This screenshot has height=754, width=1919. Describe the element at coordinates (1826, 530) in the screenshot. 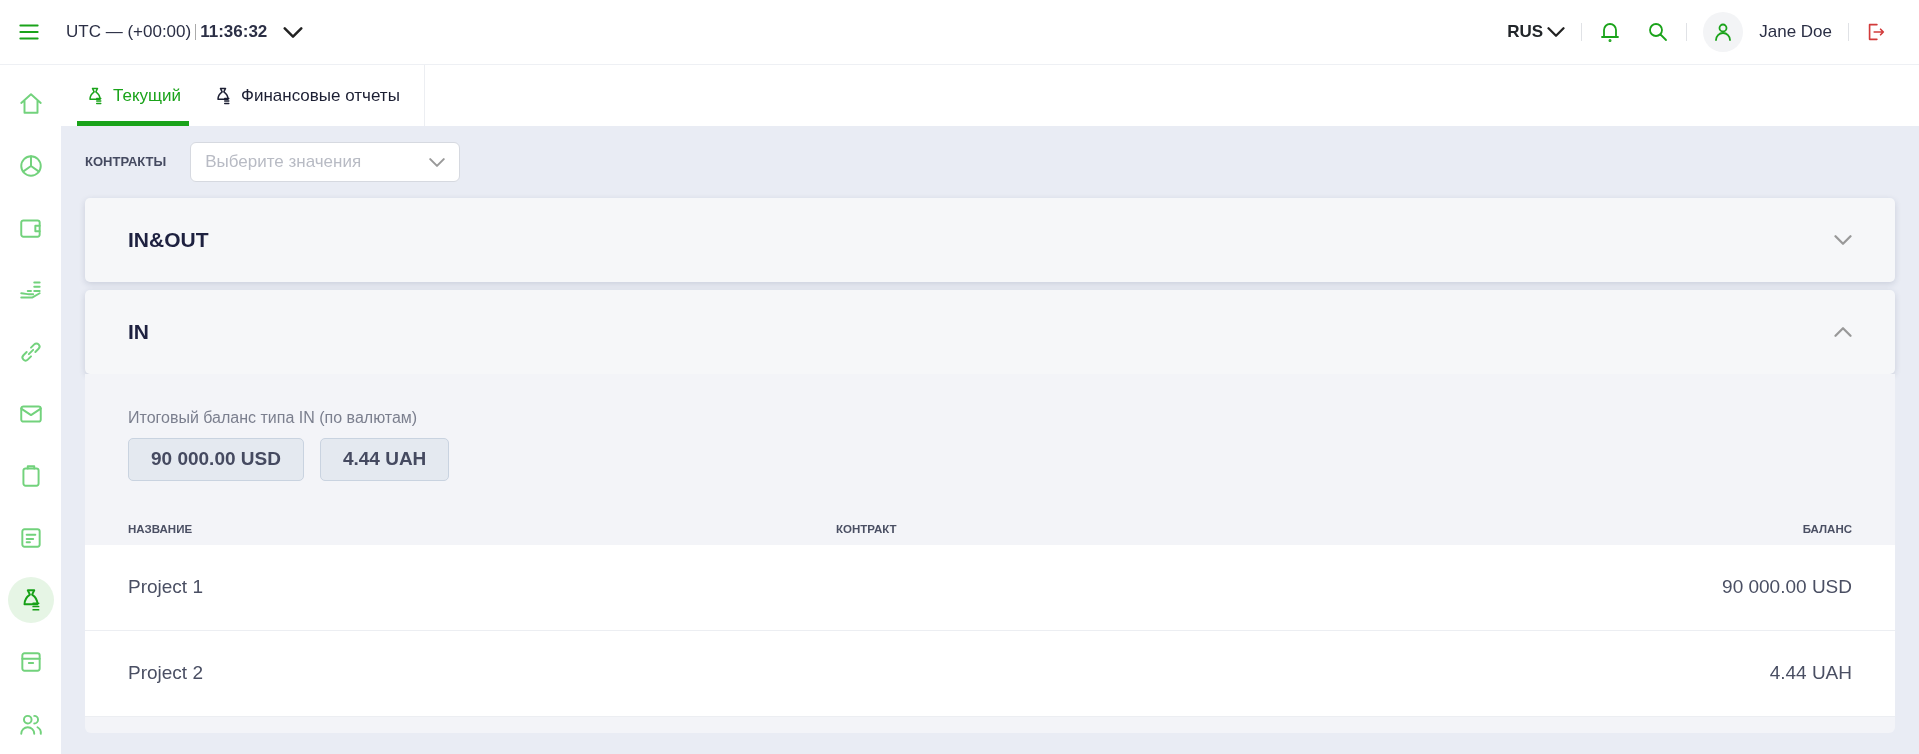

I see `column-header: БАЛАНС` at that location.